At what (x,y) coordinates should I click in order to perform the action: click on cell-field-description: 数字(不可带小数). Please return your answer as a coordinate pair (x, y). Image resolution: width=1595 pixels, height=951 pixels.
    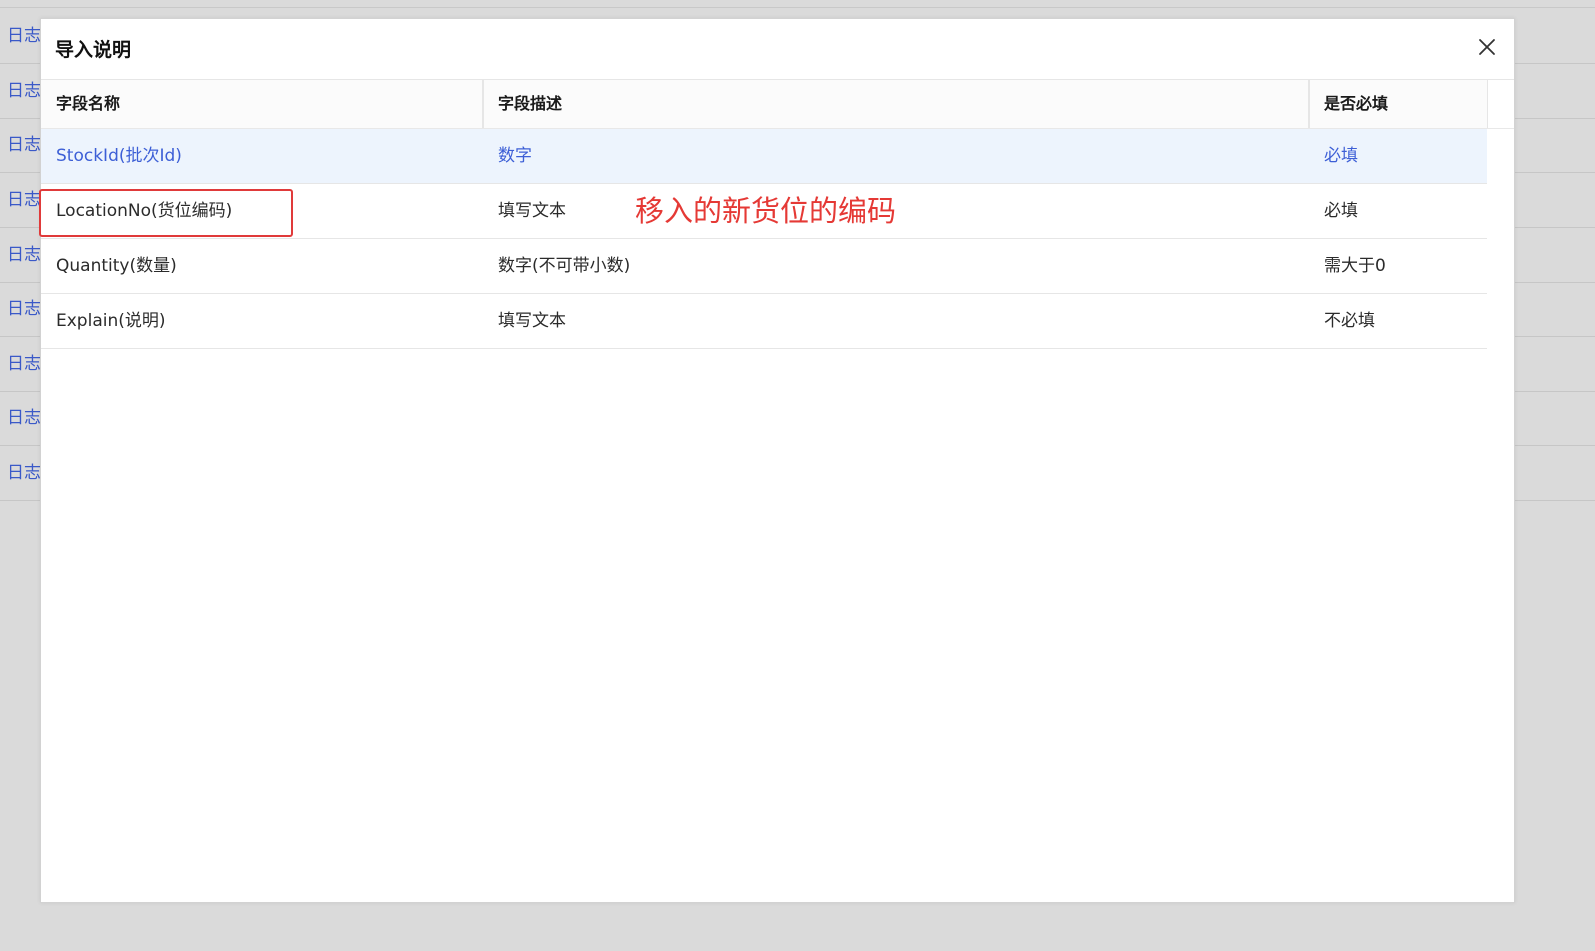
    Looking at the image, I should click on (564, 266).